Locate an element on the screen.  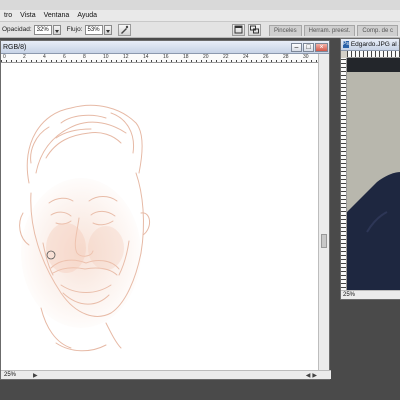
photo-title-bar: Ps Edgardo.JPG al 25% is located at coordinates (370, 45).